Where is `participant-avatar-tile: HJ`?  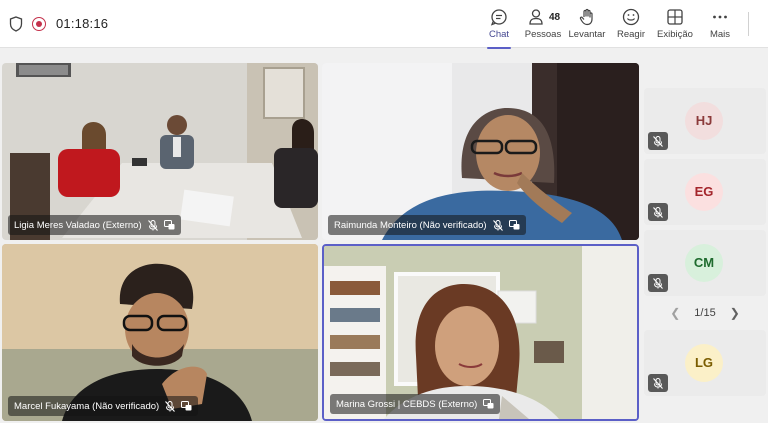 participant-avatar-tile: HJ is located at coordinates (705, 121).